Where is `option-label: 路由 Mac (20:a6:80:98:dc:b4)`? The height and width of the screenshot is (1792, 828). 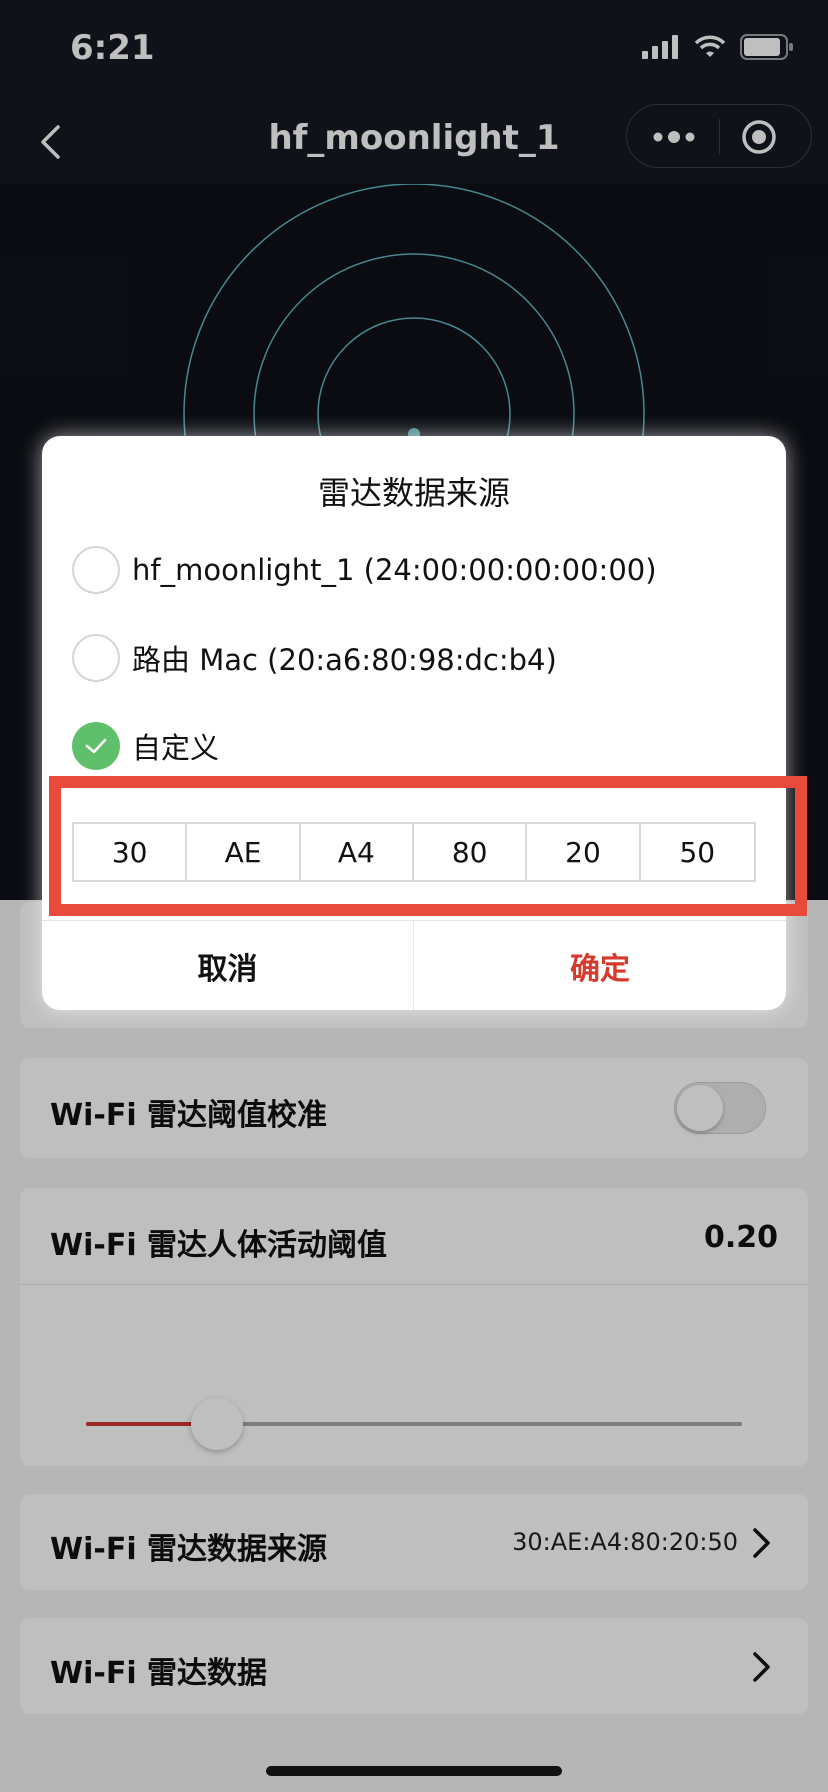 option-label: 路由 Mac (20:a6:80:98:dc:b4) is located at coordinates (344, 660).